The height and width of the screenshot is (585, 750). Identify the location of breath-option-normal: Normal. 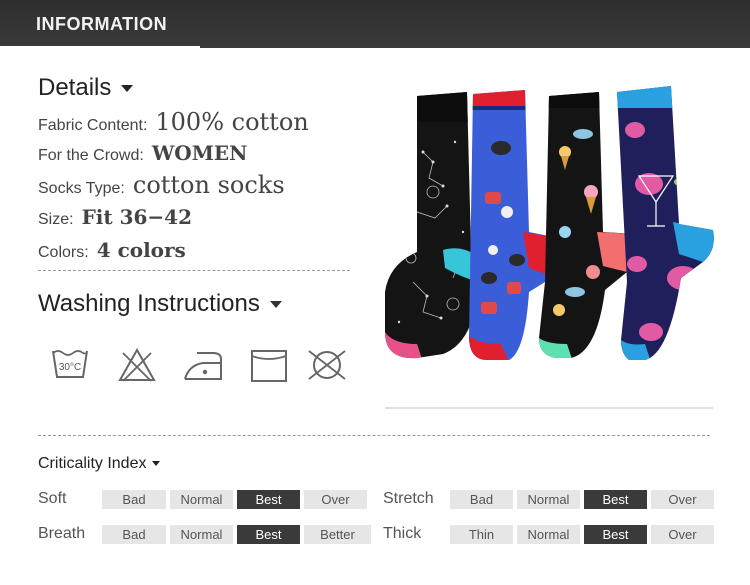
(201, 534).